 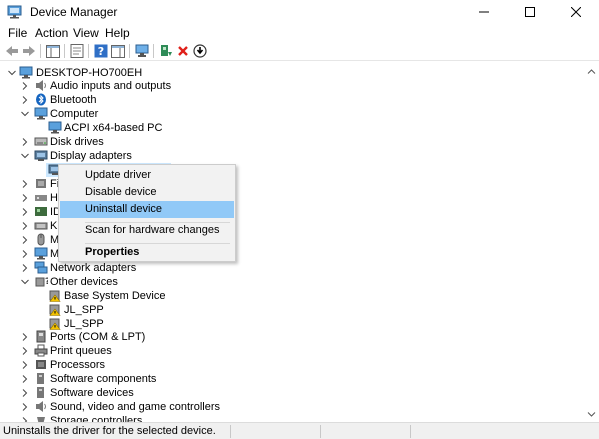 I want to click on action-pane-button, so click(x=118, y=51).